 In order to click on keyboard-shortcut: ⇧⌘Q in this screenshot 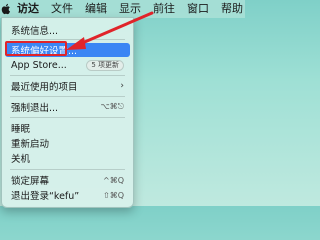, I will do `click(113, 195)`.